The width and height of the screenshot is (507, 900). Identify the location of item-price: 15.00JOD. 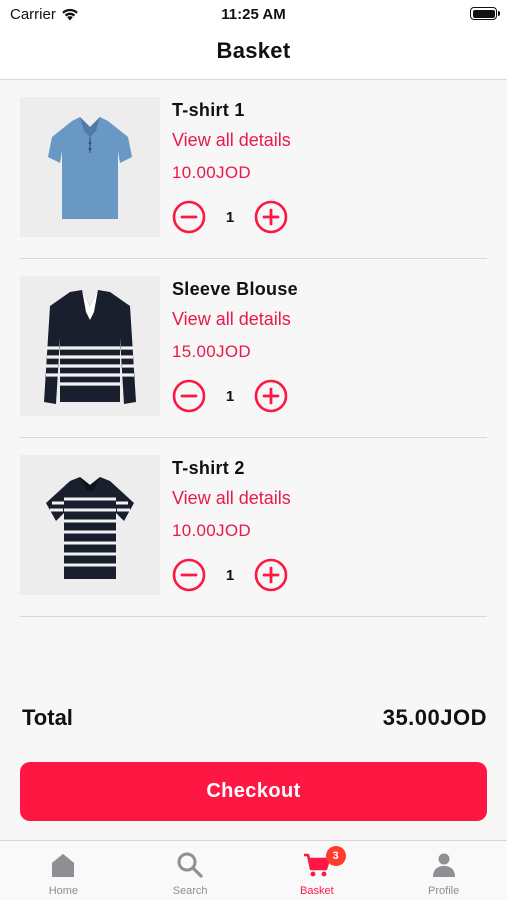
(211, 351).